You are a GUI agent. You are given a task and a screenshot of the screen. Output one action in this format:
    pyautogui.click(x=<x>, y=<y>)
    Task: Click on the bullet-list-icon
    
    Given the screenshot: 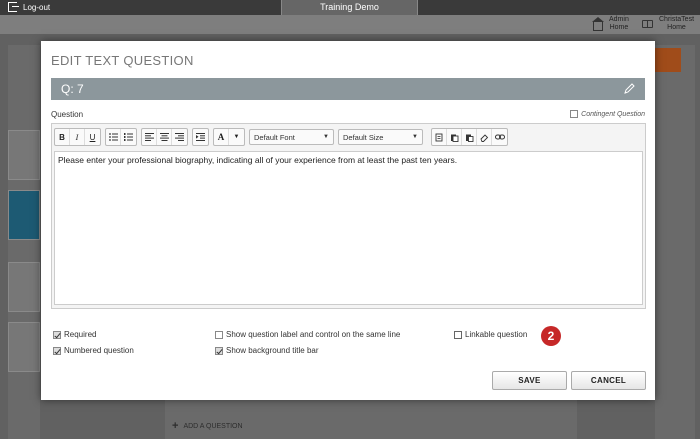 What is the action you would take?
    pyautogui.click(x=113, y=137)
    